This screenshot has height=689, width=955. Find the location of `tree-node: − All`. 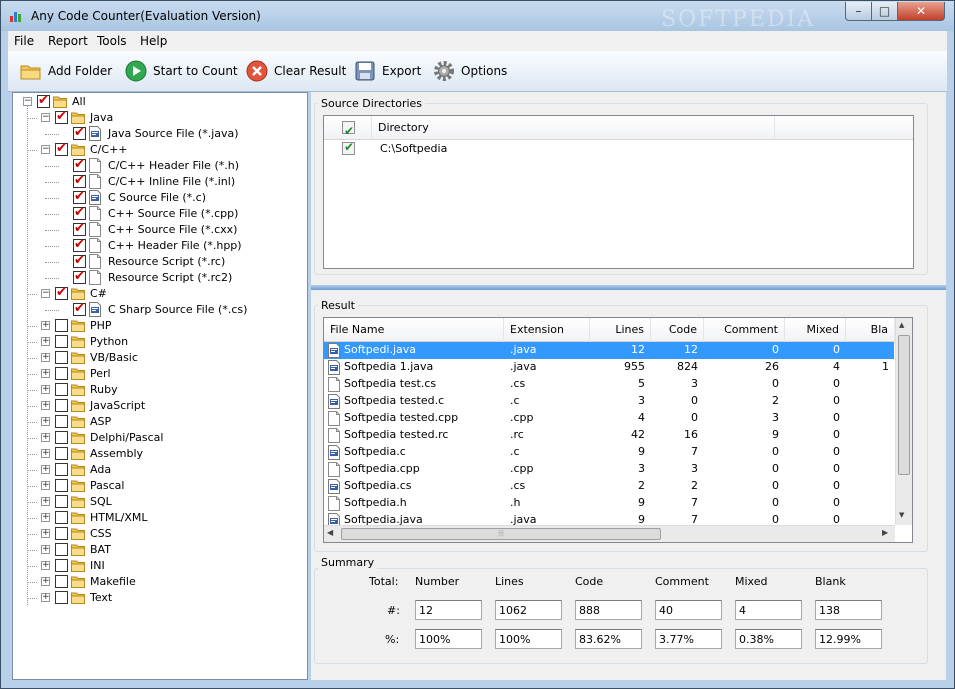

tree-node: − All is located at coordinates (160, 101).